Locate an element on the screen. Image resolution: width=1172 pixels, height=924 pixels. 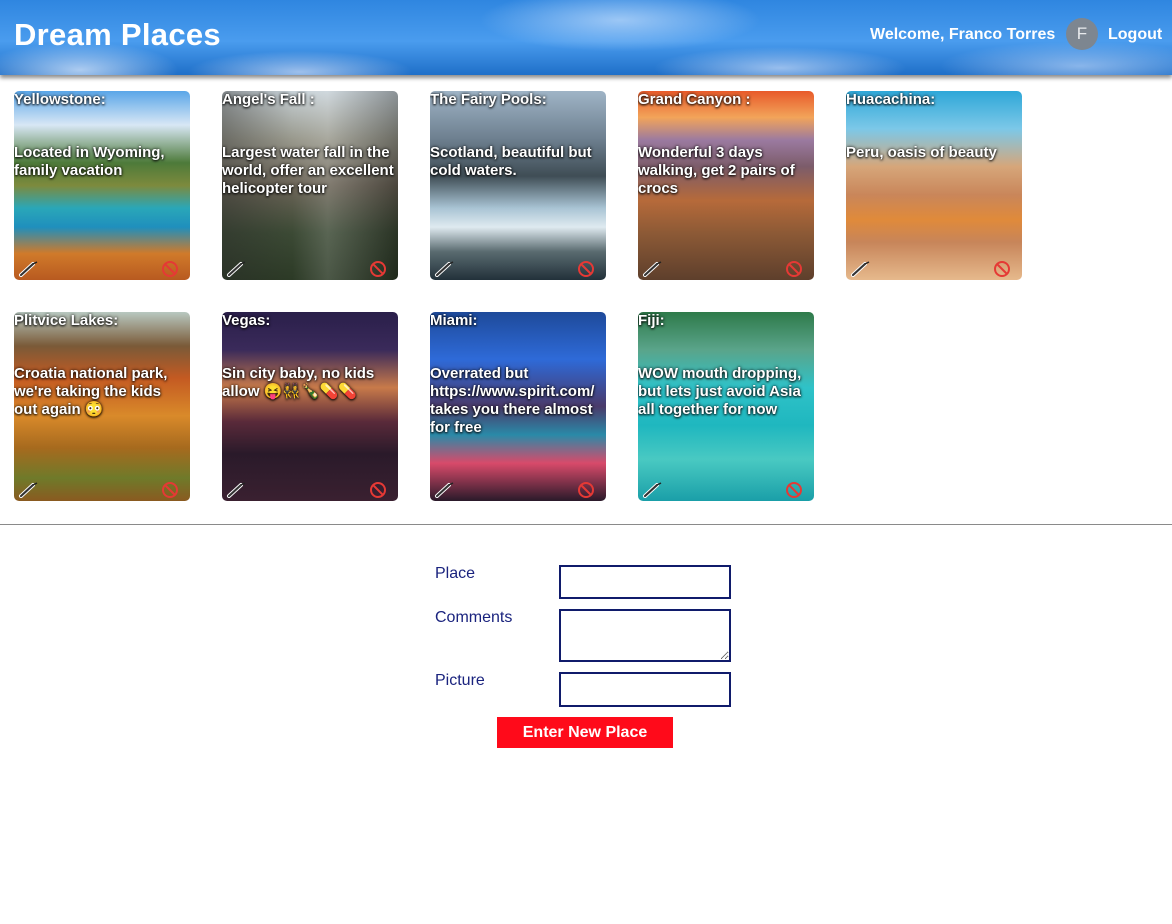
place-label: Place is located at coordinates (455, 573).